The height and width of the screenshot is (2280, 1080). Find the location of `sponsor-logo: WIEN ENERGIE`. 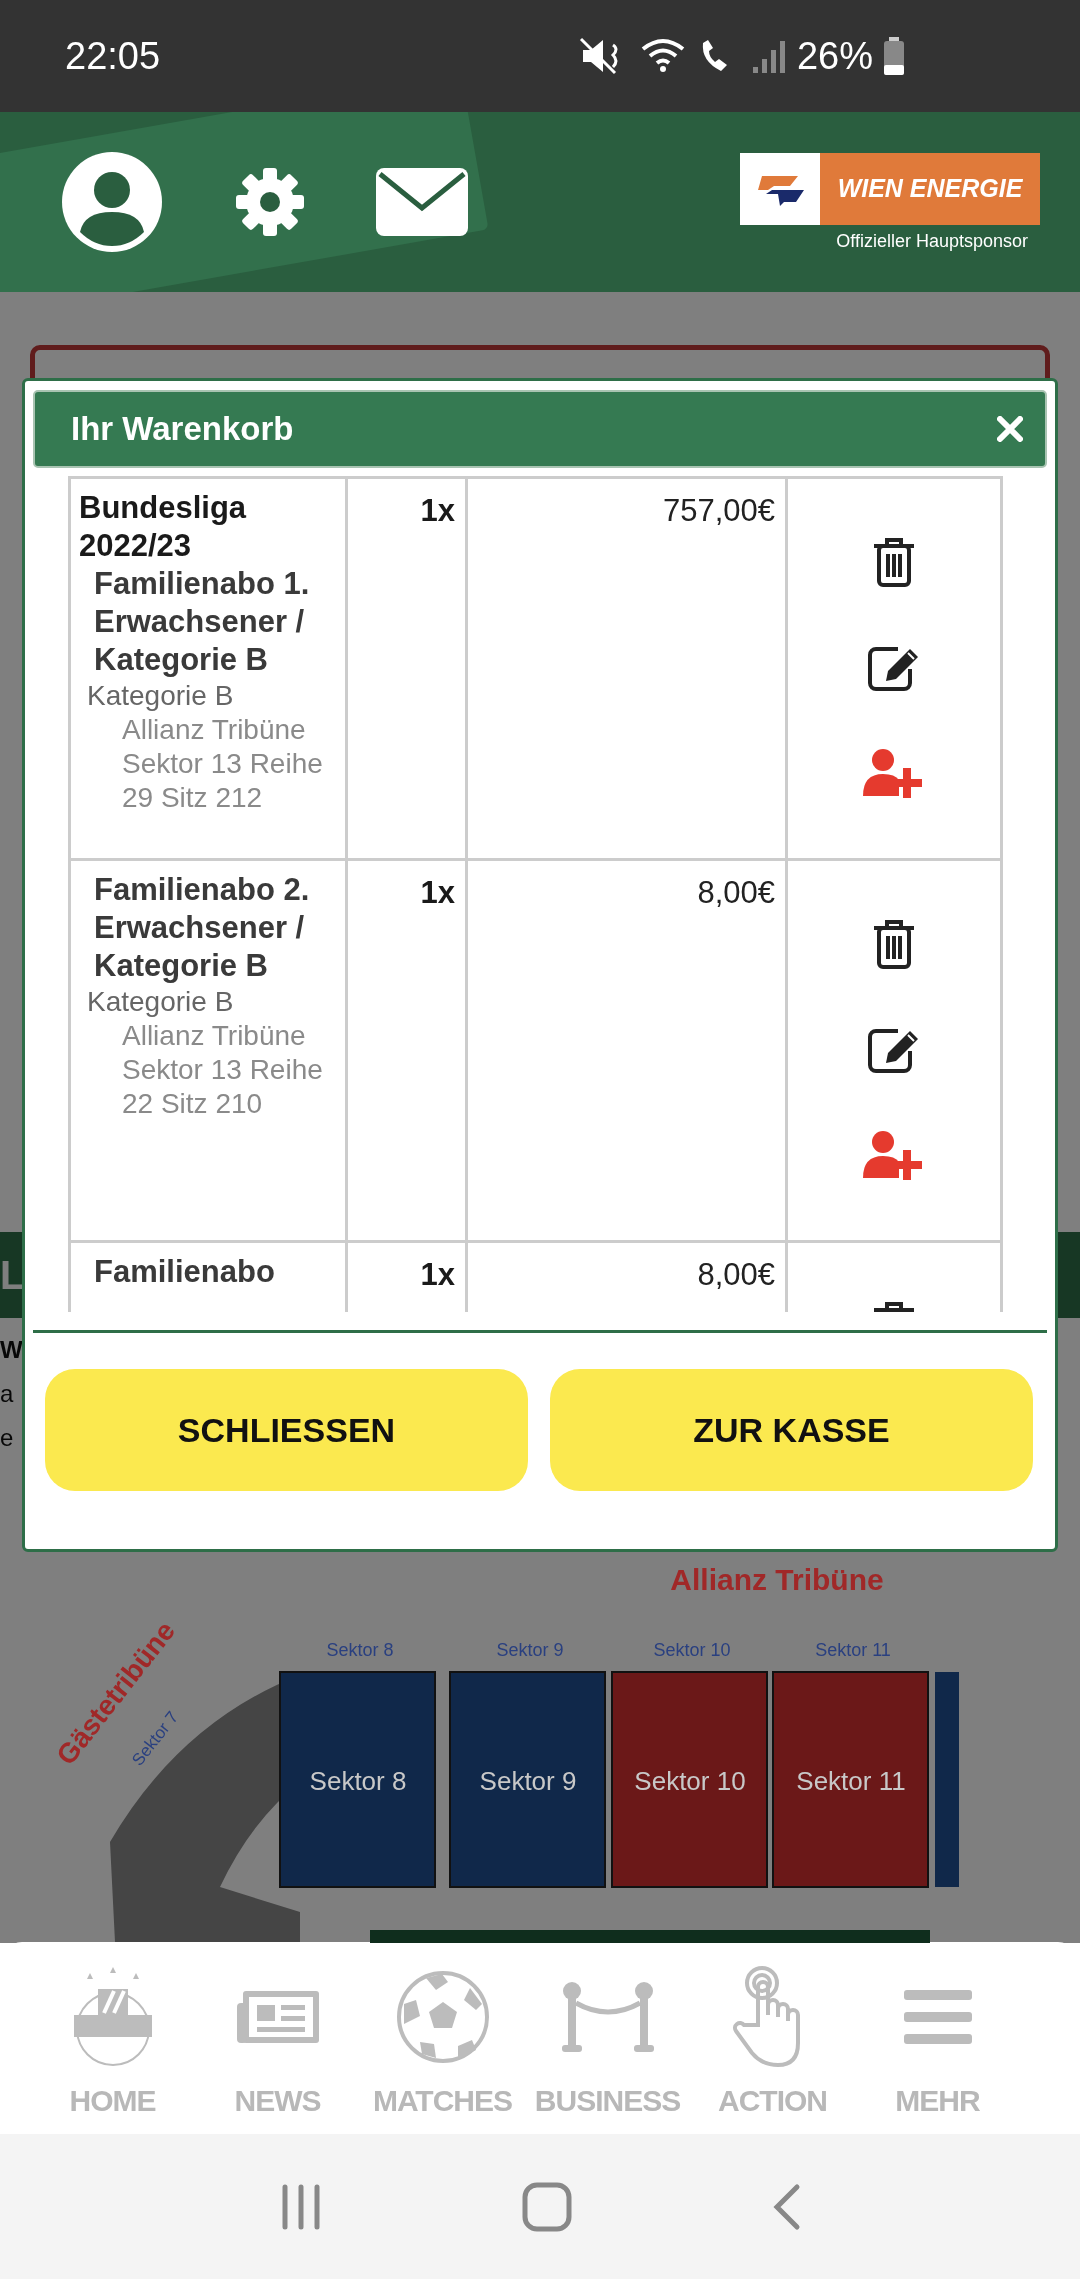

sponsor-logo: WIEN ENERGIE is located at coordinates (890, 188).